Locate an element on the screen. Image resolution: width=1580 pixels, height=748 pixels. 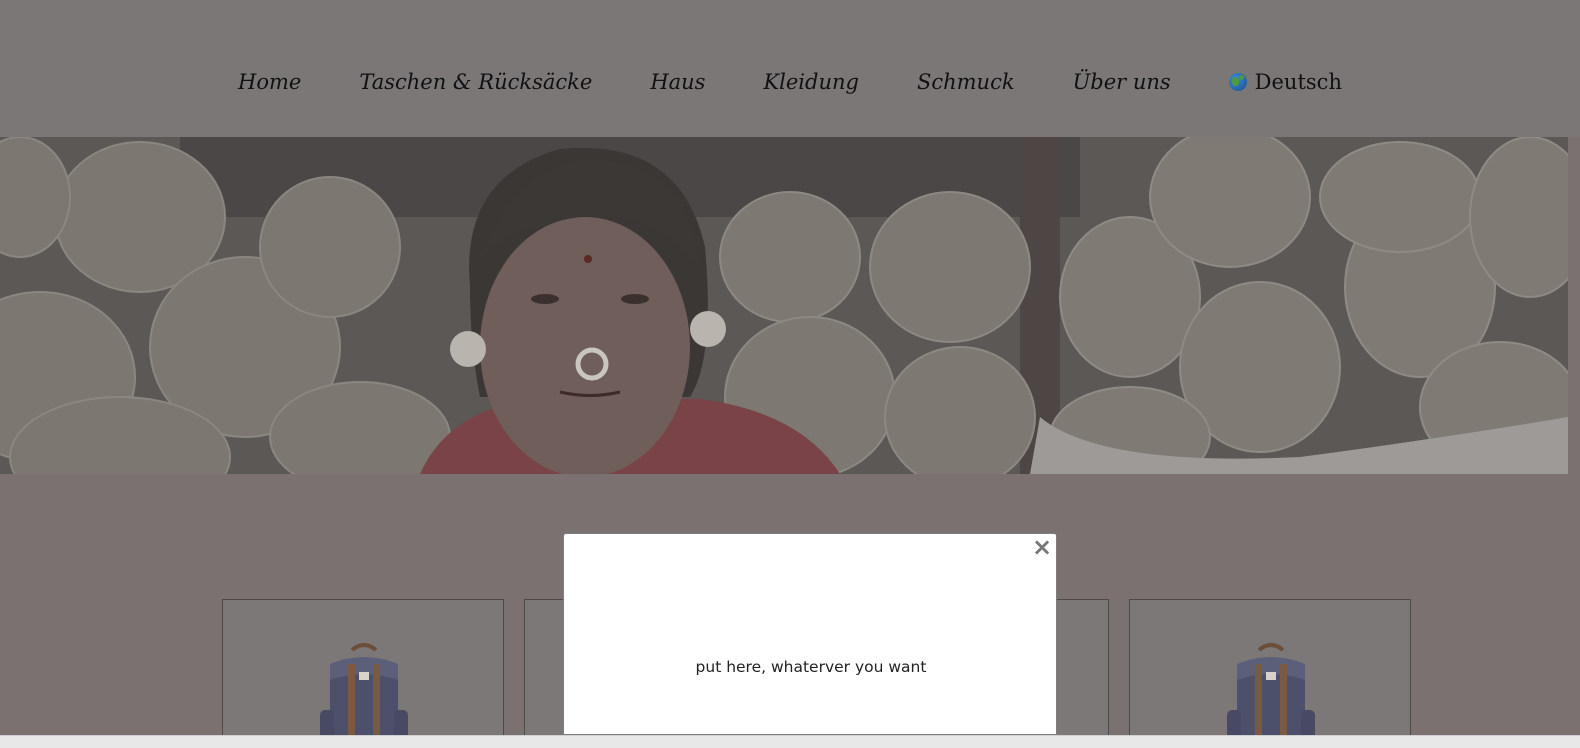
language-label: Deutsch is located at coordinates (1298, 82).